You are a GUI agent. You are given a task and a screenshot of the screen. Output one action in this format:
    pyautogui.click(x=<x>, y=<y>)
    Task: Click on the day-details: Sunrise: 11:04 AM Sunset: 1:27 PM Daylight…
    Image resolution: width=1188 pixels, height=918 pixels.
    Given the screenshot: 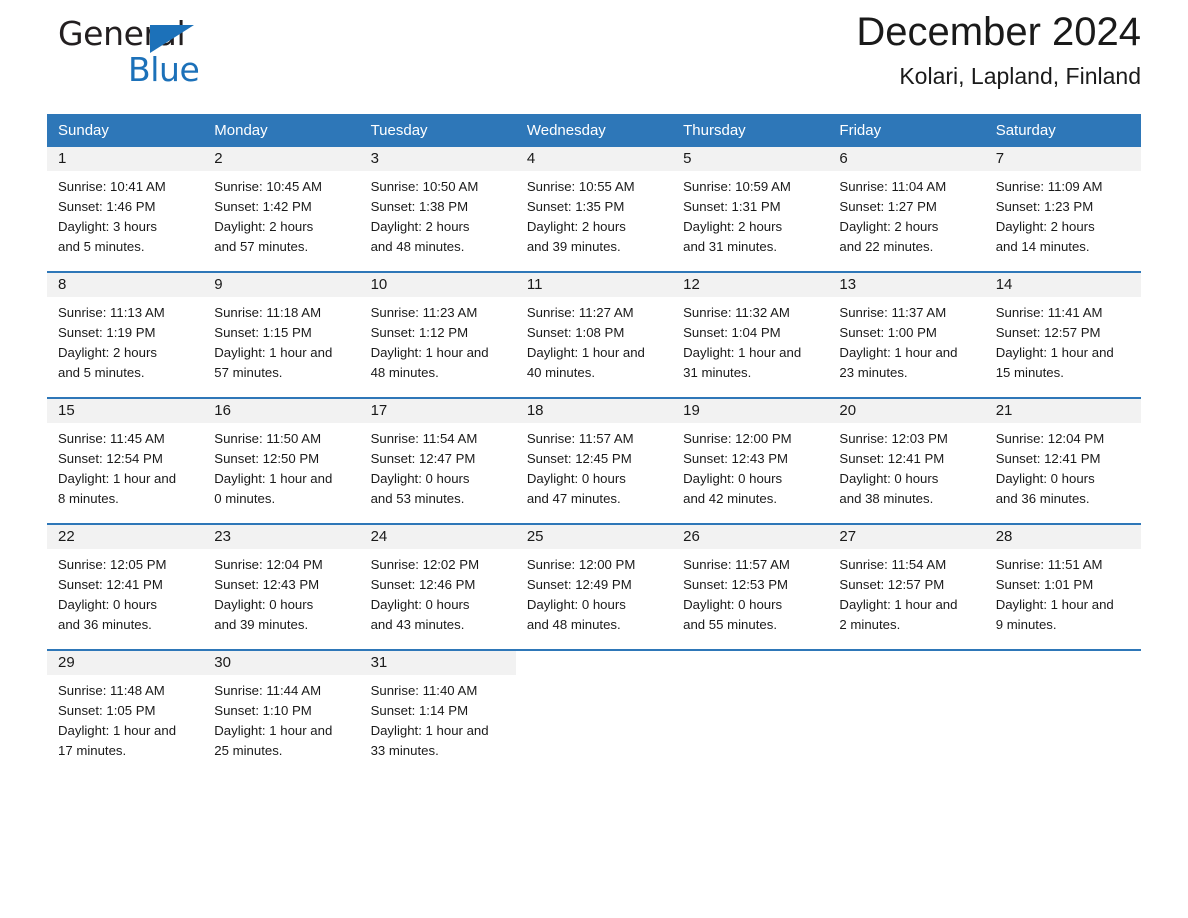 What is the action you would take?
    pyautogui.click(x=906, y=214)
    